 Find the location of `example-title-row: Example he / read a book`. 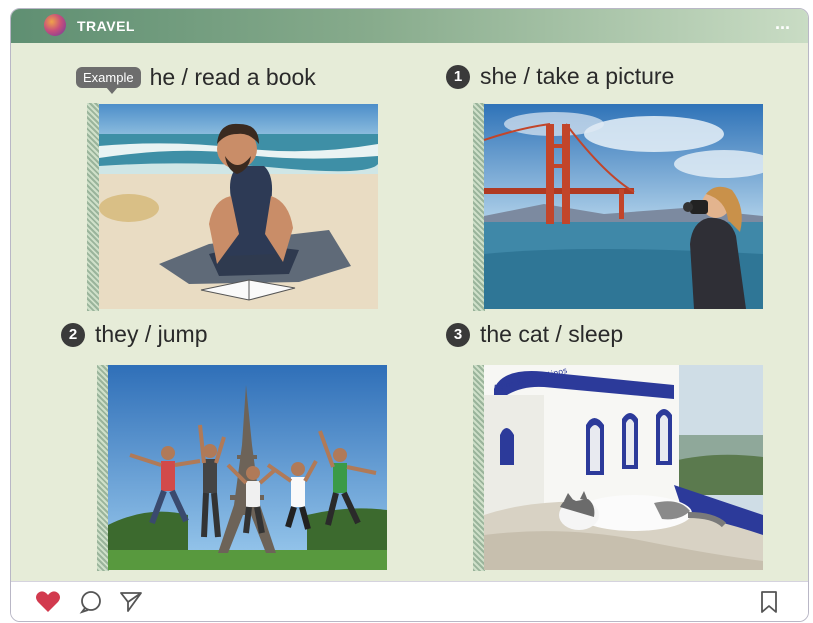

example-title-row: Example he / read a book is located at coordinates (196, 79).